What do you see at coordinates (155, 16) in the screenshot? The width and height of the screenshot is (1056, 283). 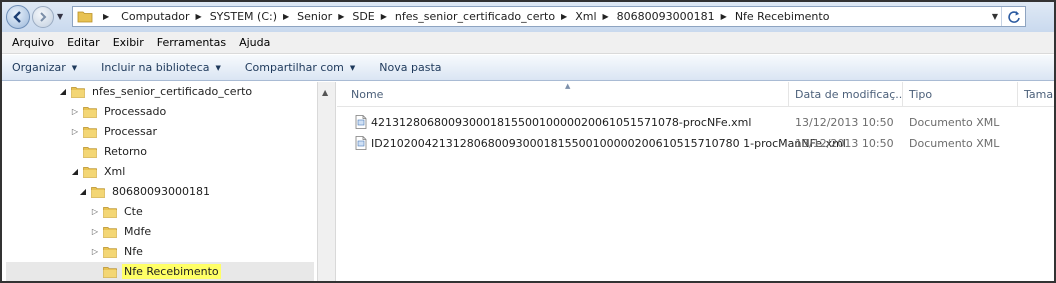 I see `breadcrumb-label: Computador` at bounding box center [155, 16].